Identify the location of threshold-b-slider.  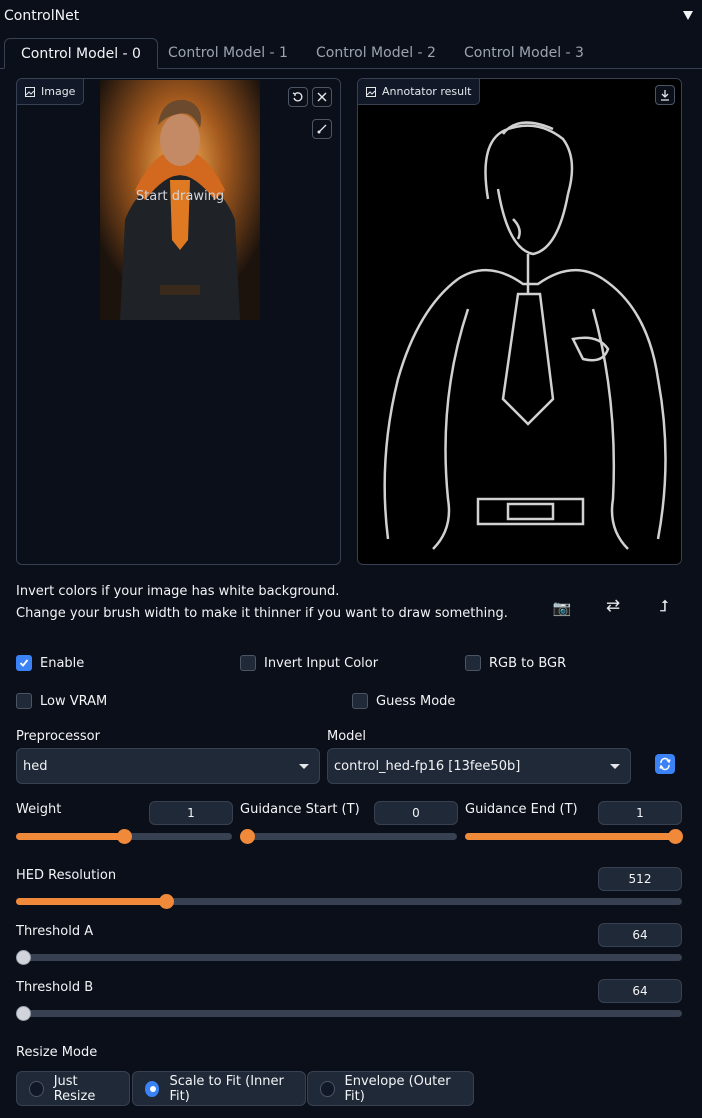
(349, 1013).